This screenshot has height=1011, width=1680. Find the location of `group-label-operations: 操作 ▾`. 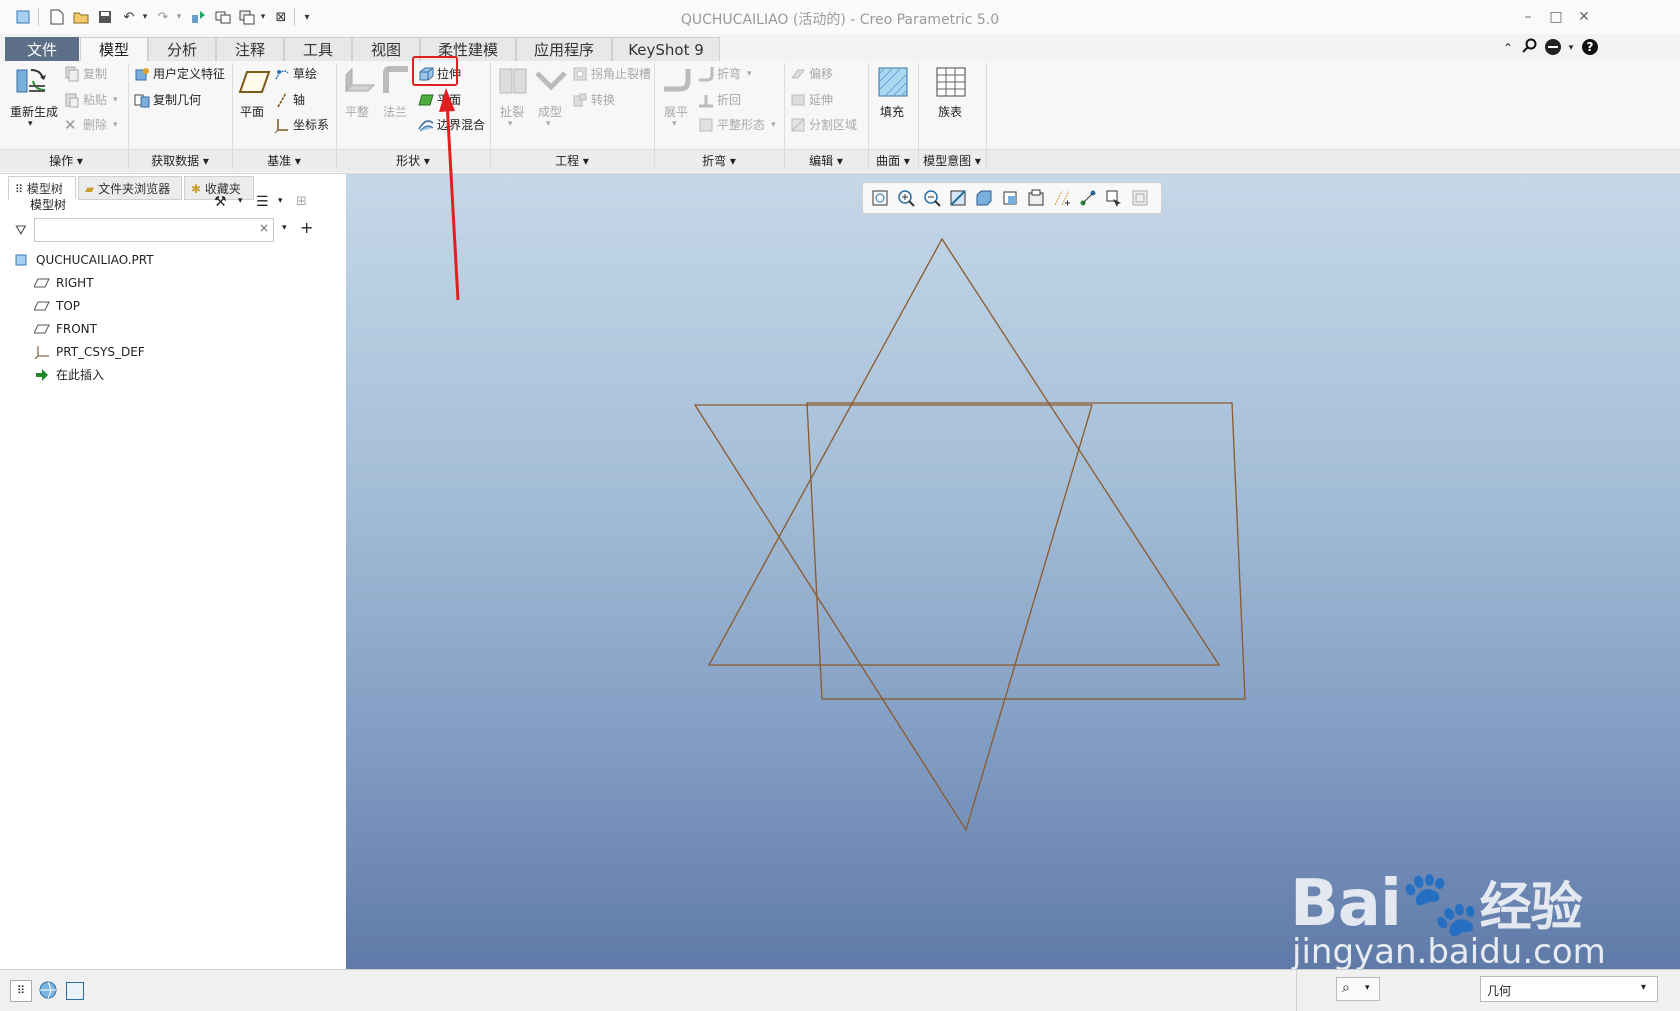

group-label-operations: 操作 ▾ is located at coordinates (66, 161).